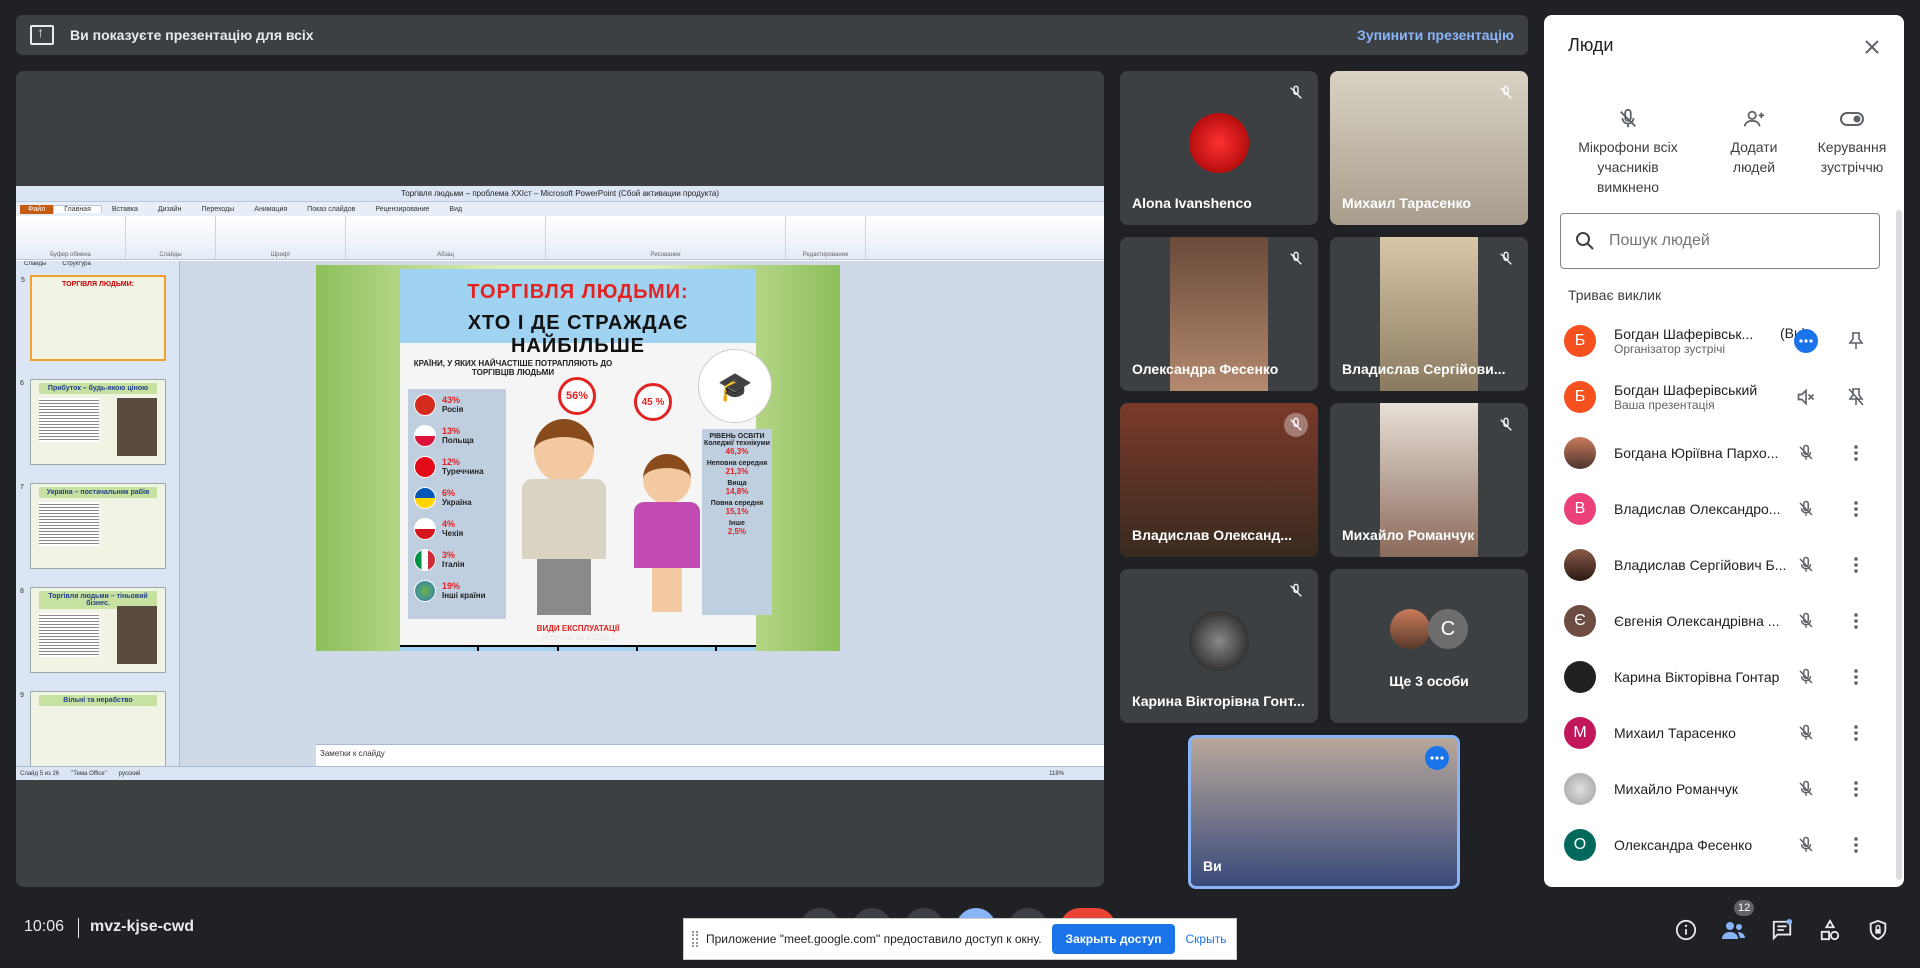 This screenshot has width=1920, height=968. Describe the element at coordinates (457, 435) in the screenshot. I see `country-row: 13% Польща` at that location.